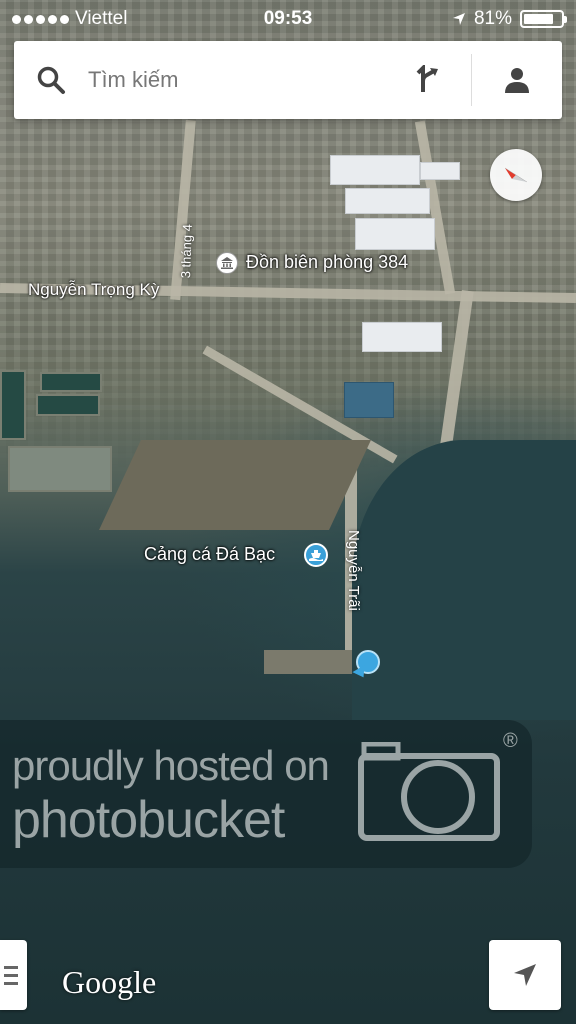  Describe the element at coordinates (316, 555) in the screenshot. I see `ship-icon` at that location.